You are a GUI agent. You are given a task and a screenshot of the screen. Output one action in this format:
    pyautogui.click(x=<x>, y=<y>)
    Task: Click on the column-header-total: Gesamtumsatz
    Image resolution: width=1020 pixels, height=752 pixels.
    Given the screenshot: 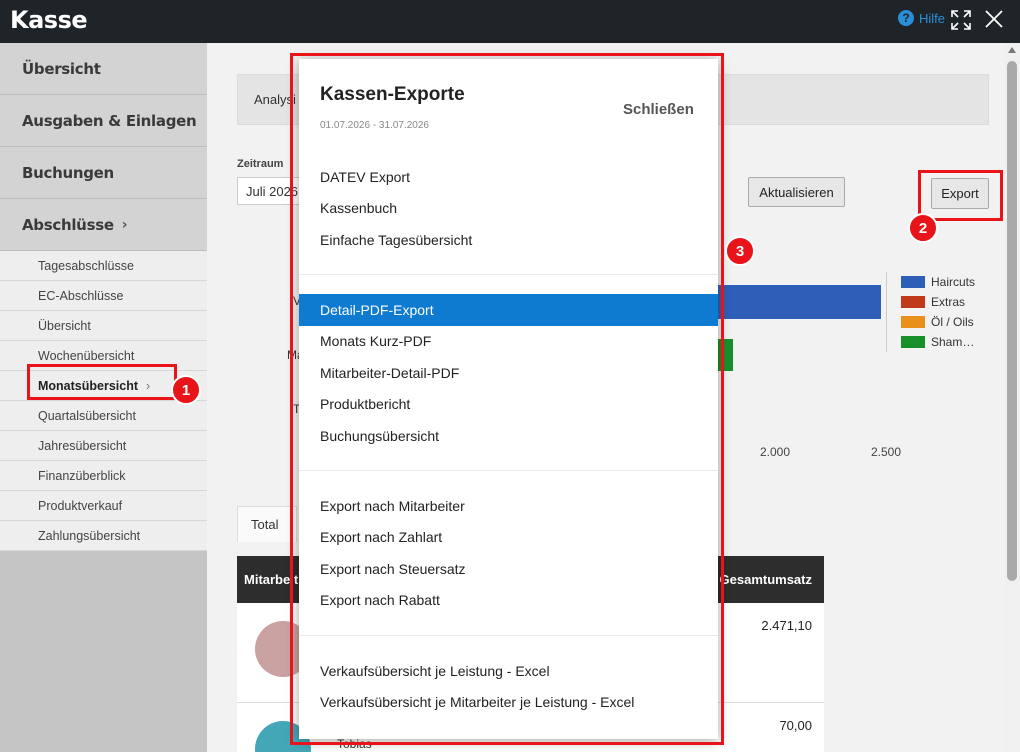 What is the action you would take?
    pyautogui.click(x=766, y=579)
    